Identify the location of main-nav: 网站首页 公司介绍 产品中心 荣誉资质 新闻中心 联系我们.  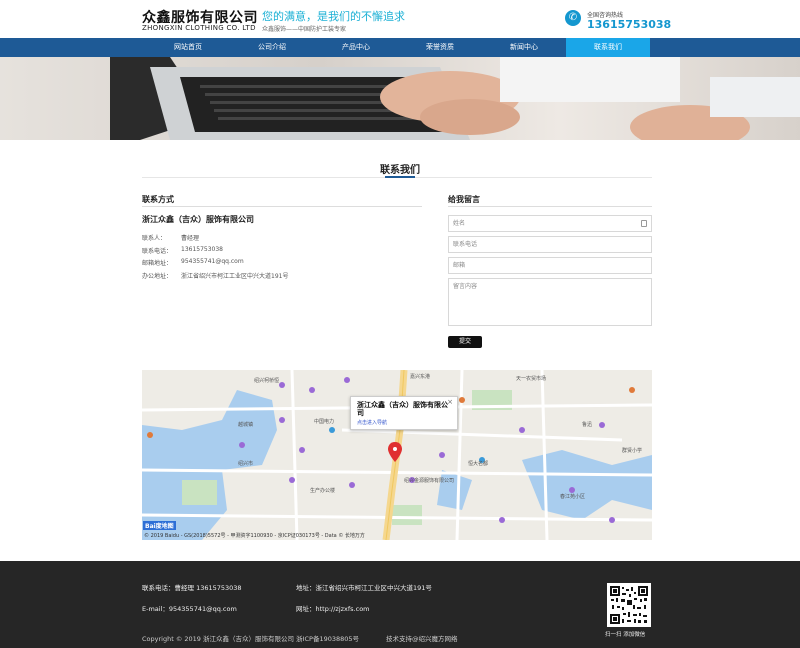
(400, 47).